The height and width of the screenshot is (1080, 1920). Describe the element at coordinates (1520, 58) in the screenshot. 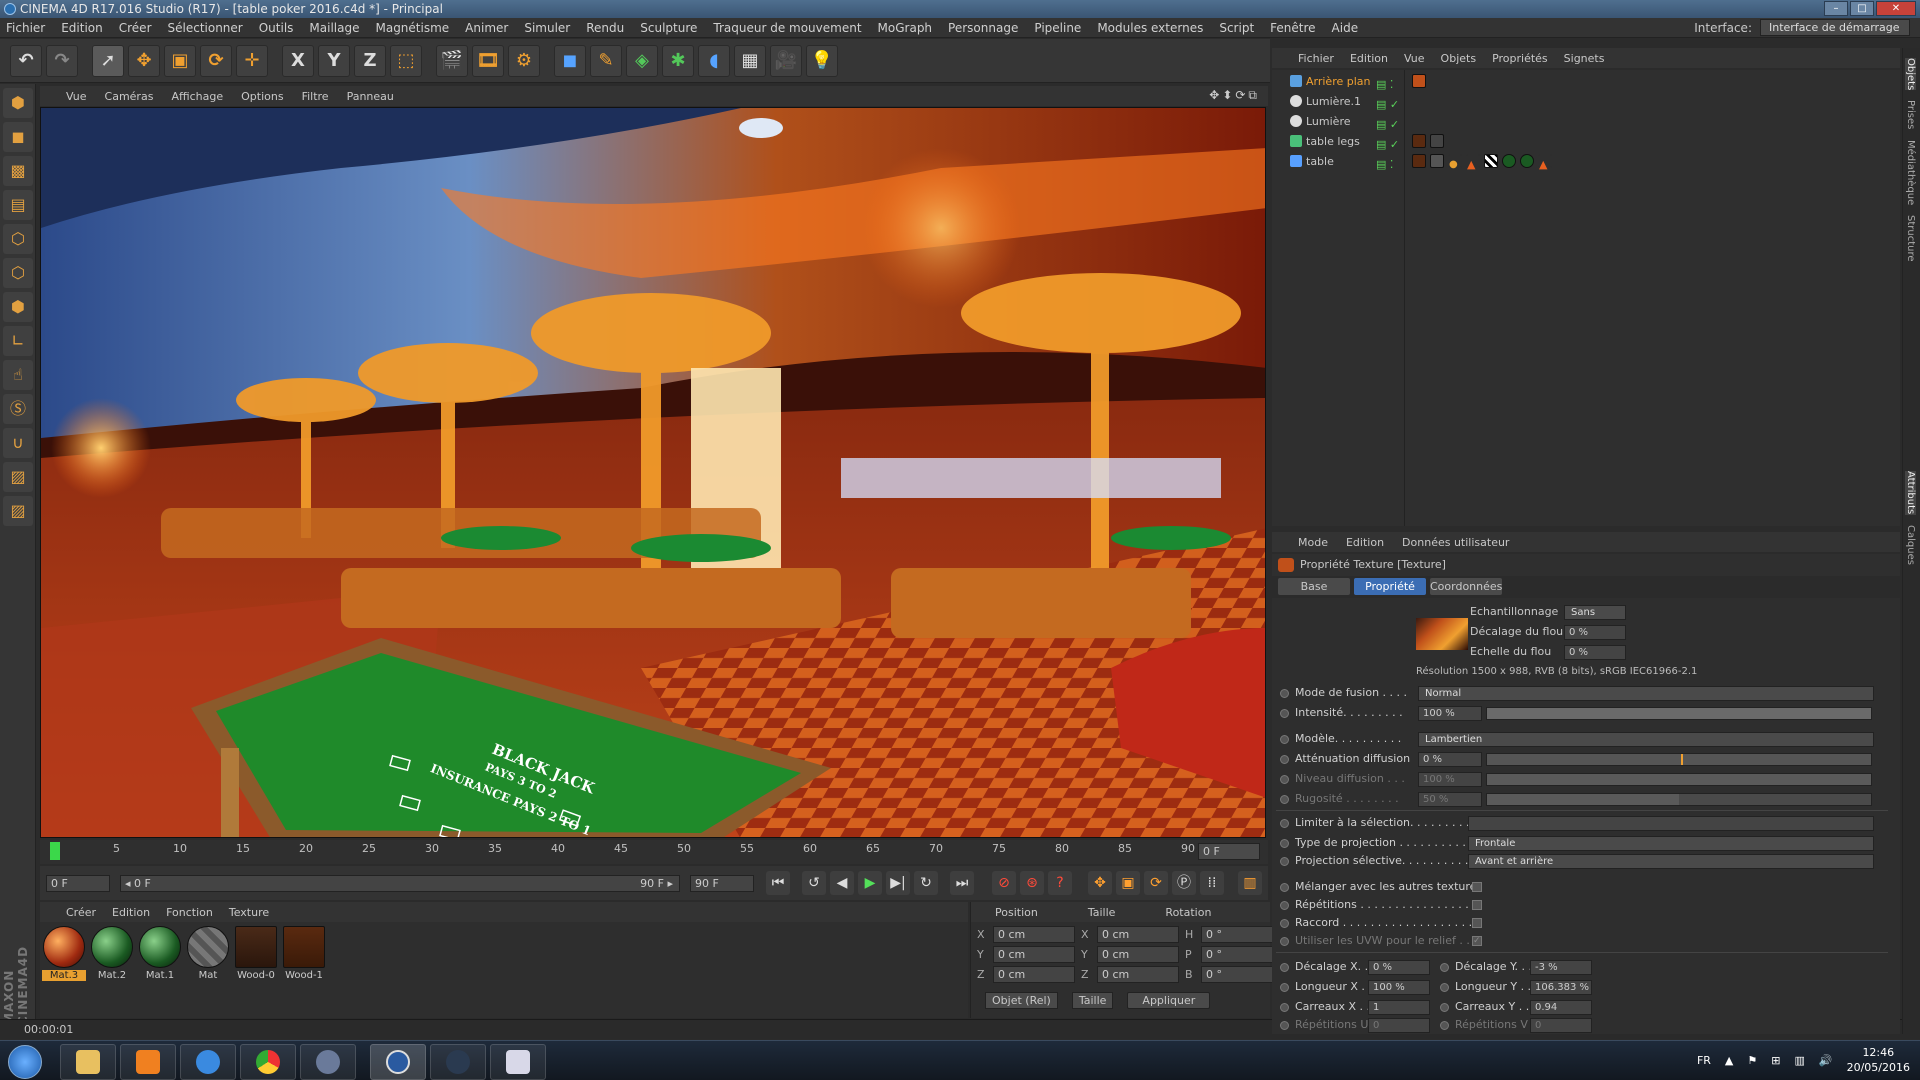

I see `object-menu-proprietes: Propriétés` at that location.